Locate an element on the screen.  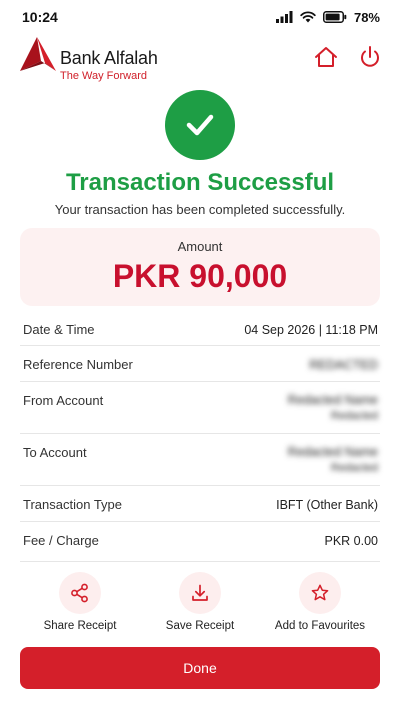
power-icon is located at coordinates (370, 57).